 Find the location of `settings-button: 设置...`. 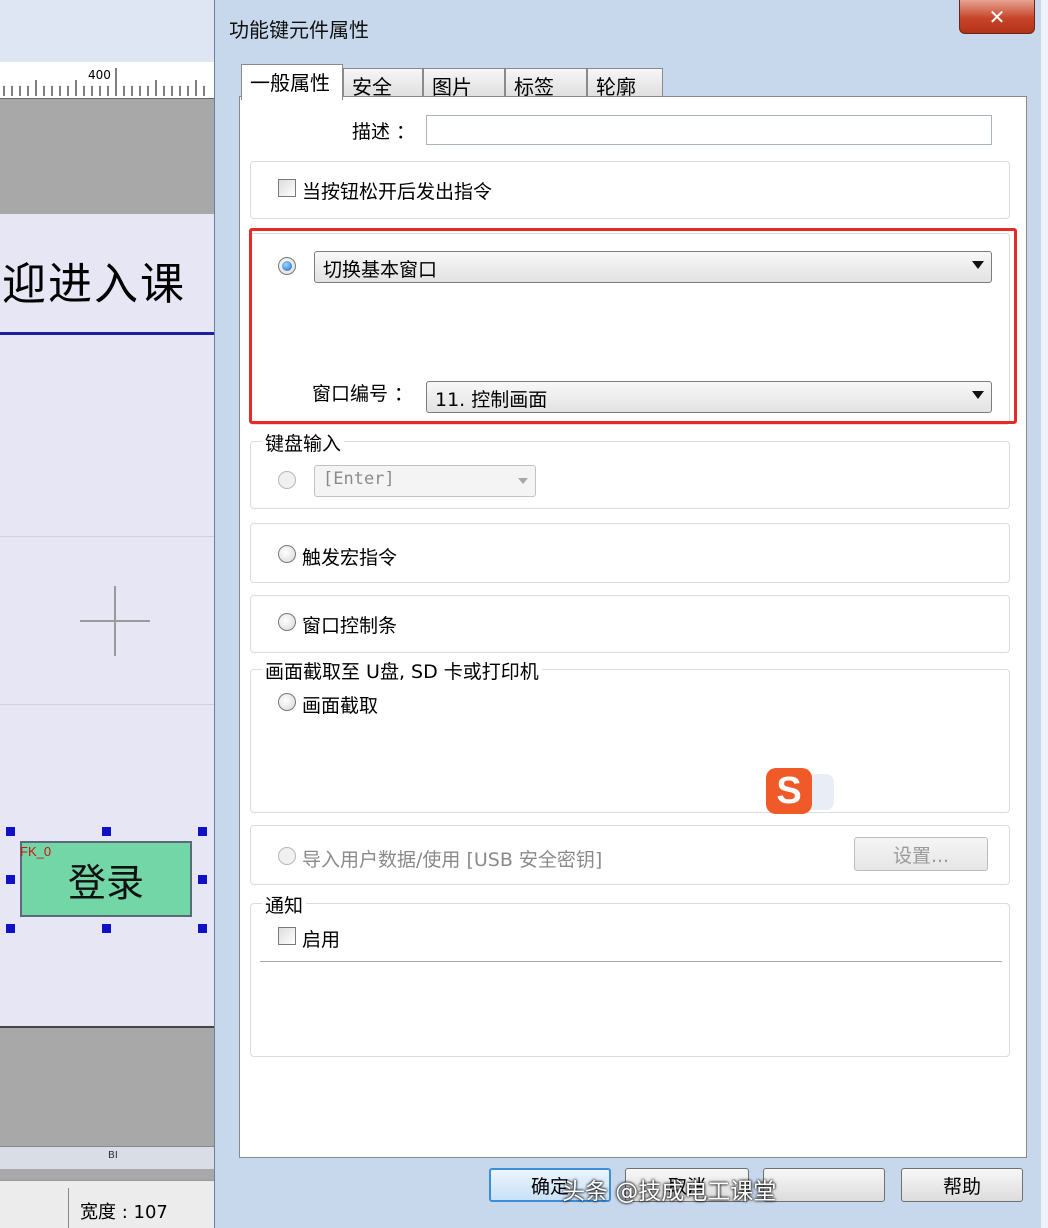

settings-button: 设置... is located at coordinates (921, 854).